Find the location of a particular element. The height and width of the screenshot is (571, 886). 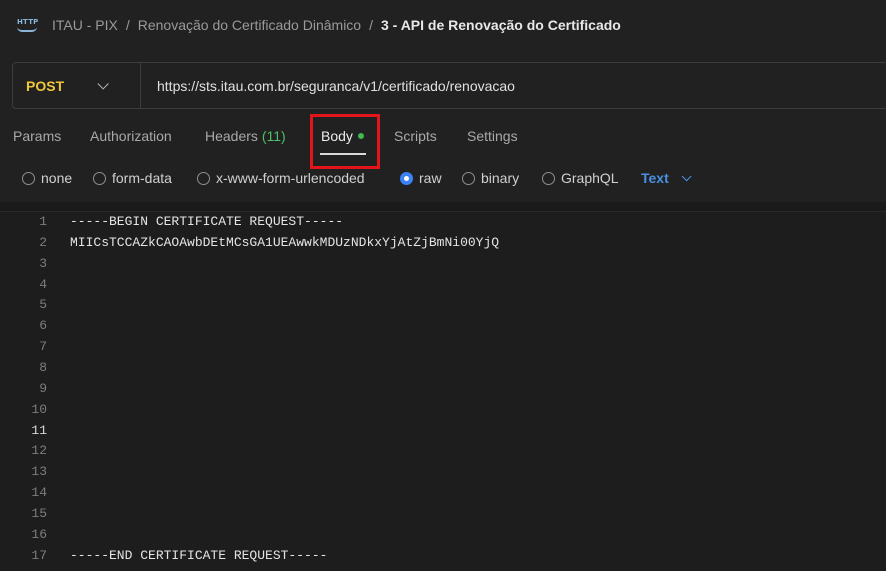

radio-graphql: GraphQL is located at coordinates (580, 178).